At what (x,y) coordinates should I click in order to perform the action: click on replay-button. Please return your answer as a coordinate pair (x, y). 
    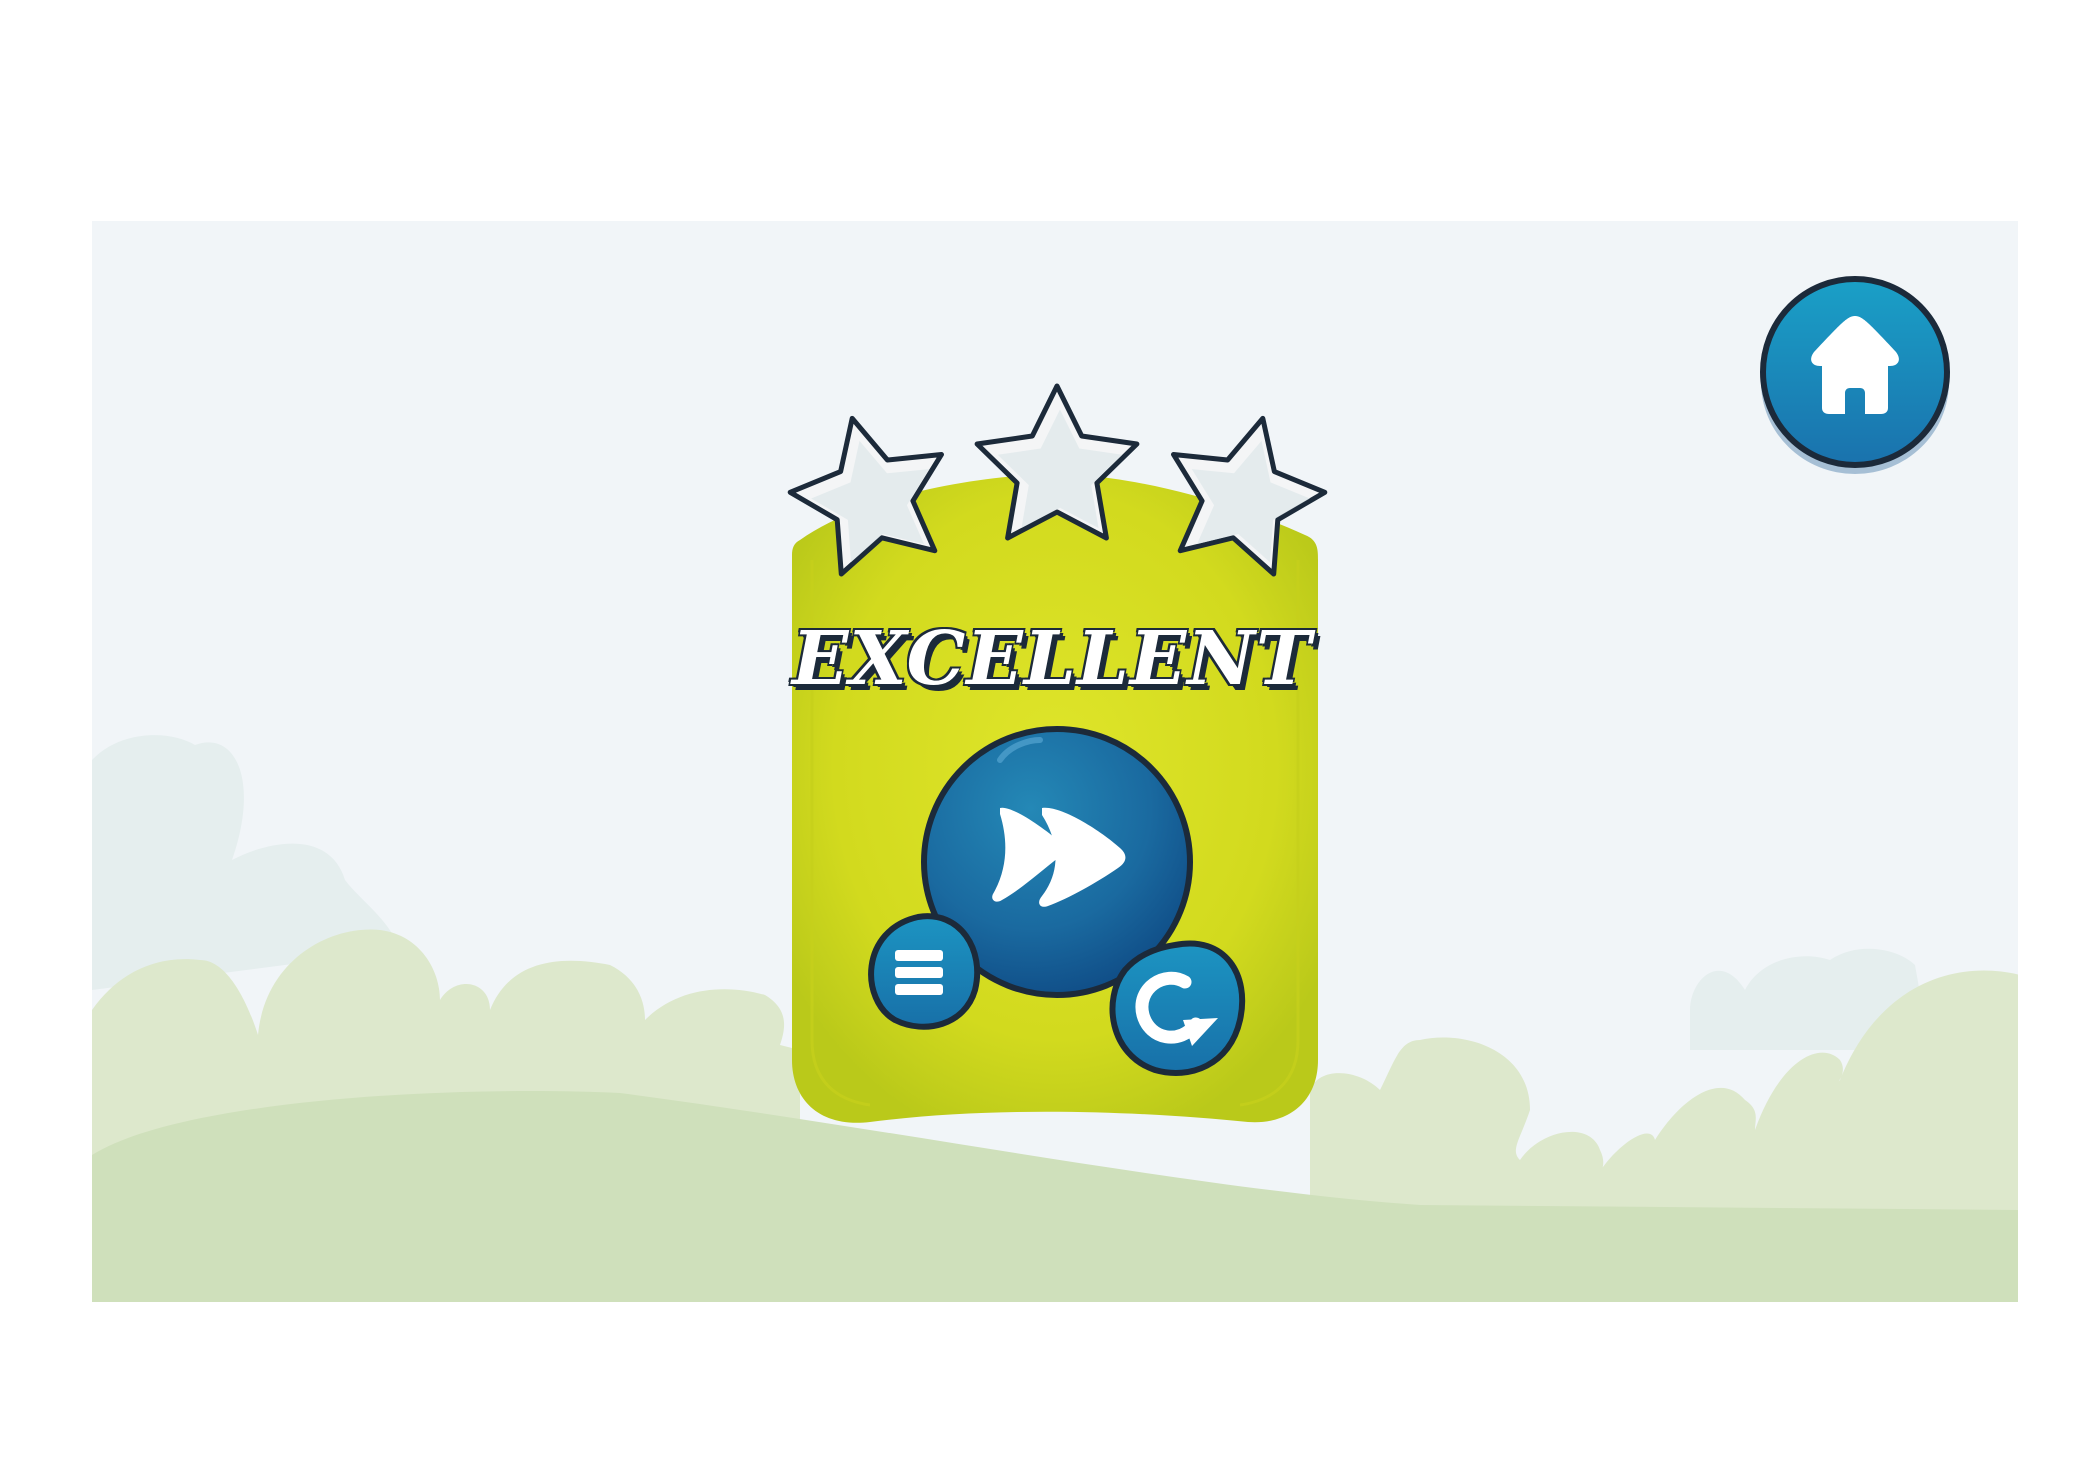
    Looking at the image, I should click on (1177, 1008).